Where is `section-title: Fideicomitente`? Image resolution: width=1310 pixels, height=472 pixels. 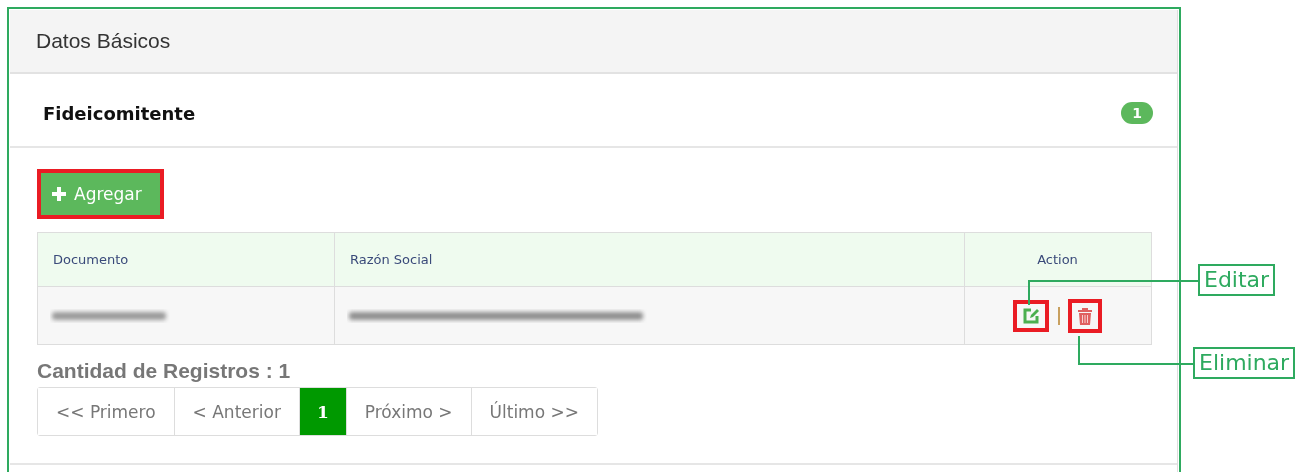
section-title: Fideicomitente is located at coordinates (119, 113).